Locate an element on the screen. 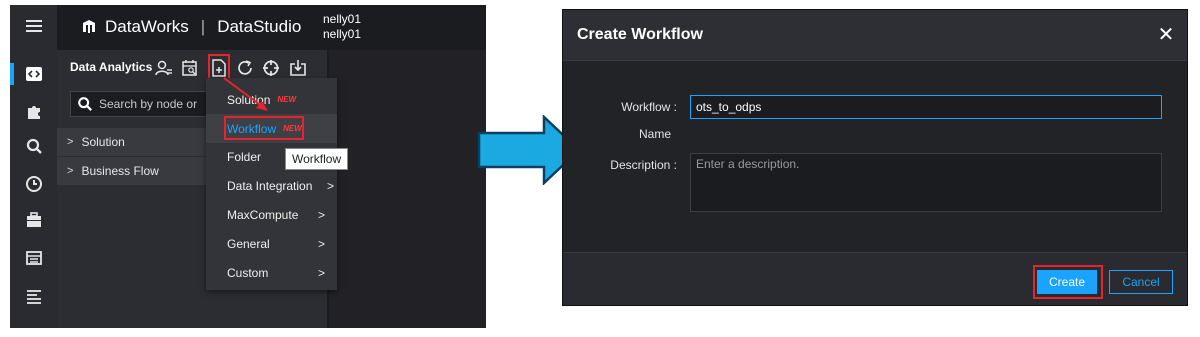 This screenshot has height=337, width=1200. calendar-search-icon is located at coordinates (190, 68).